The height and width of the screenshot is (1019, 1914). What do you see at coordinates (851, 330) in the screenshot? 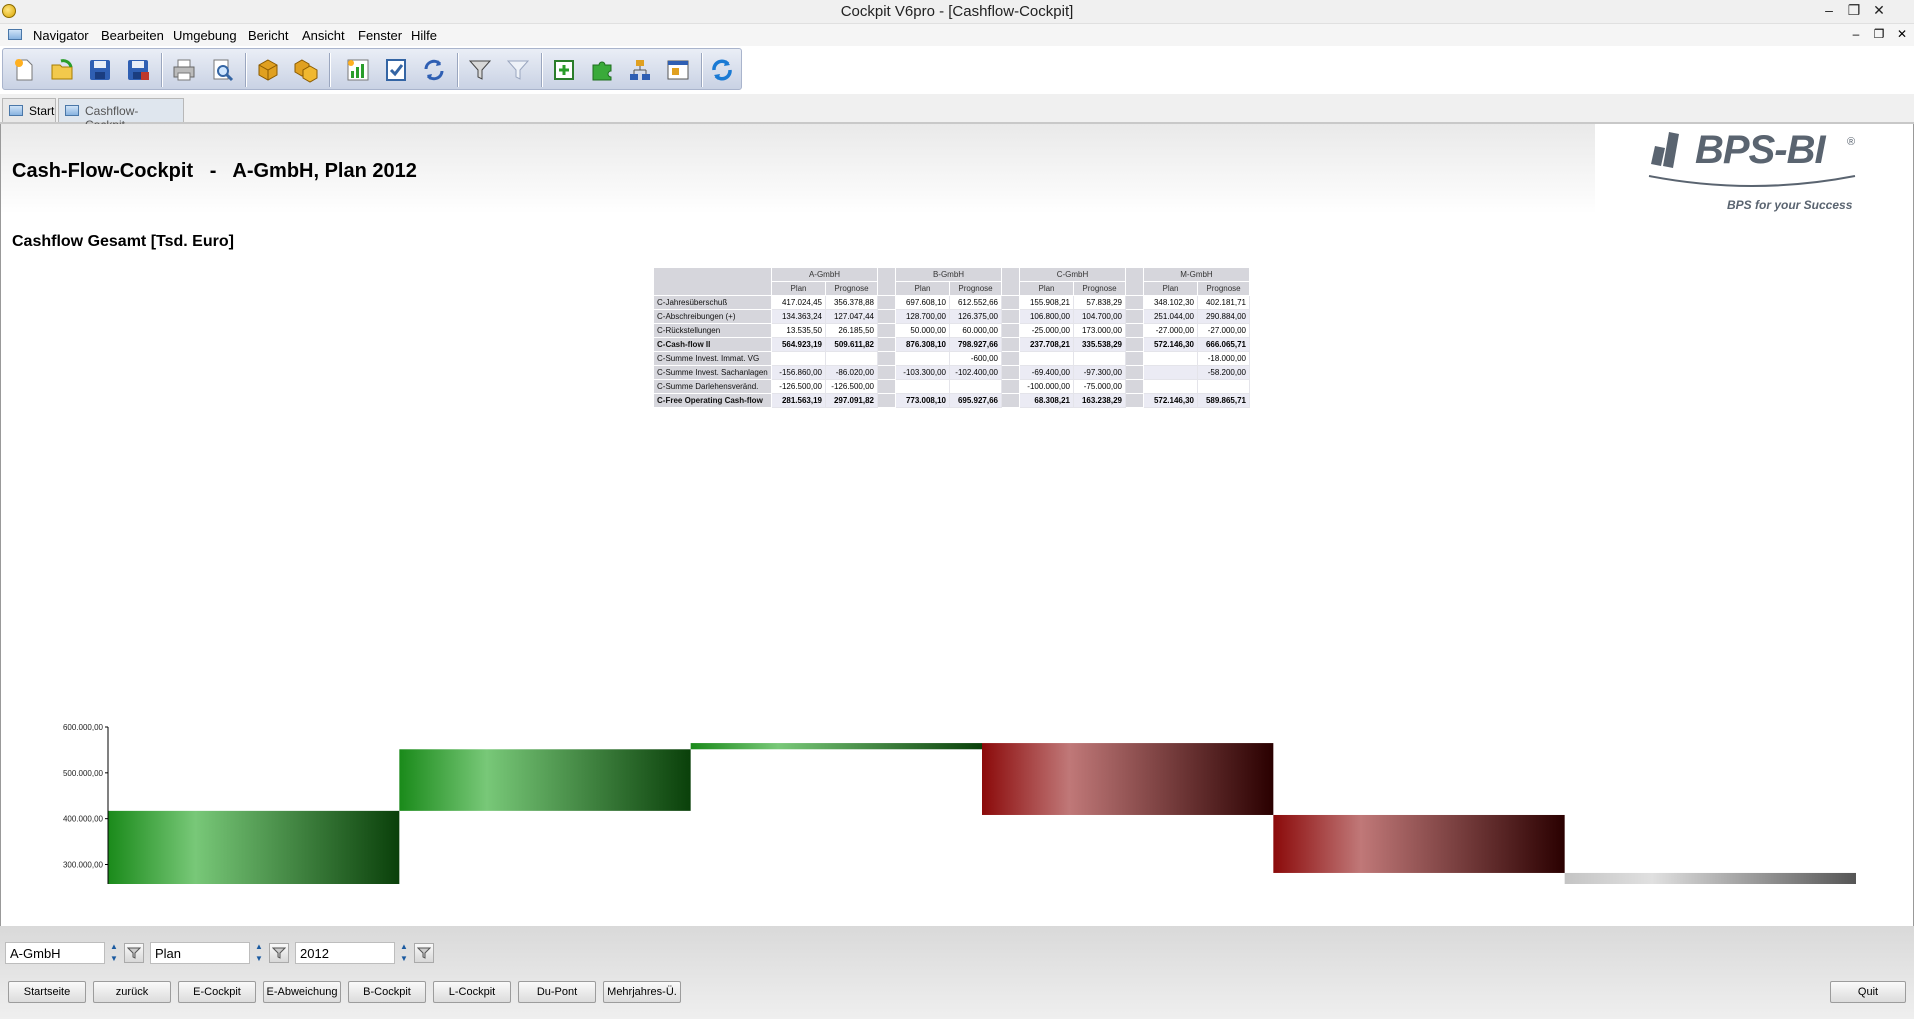
I see `table-cell: 26.185,50` at bounding box center [851, 330].